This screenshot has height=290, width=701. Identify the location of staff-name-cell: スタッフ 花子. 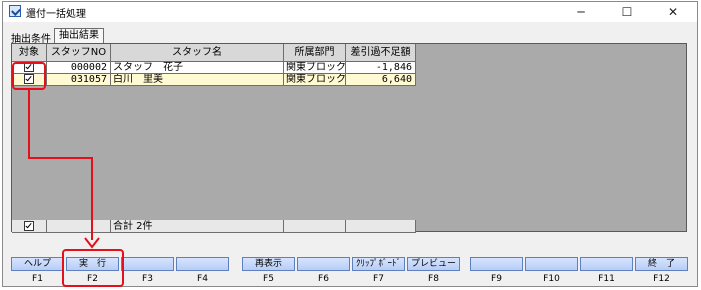
(197, 68).